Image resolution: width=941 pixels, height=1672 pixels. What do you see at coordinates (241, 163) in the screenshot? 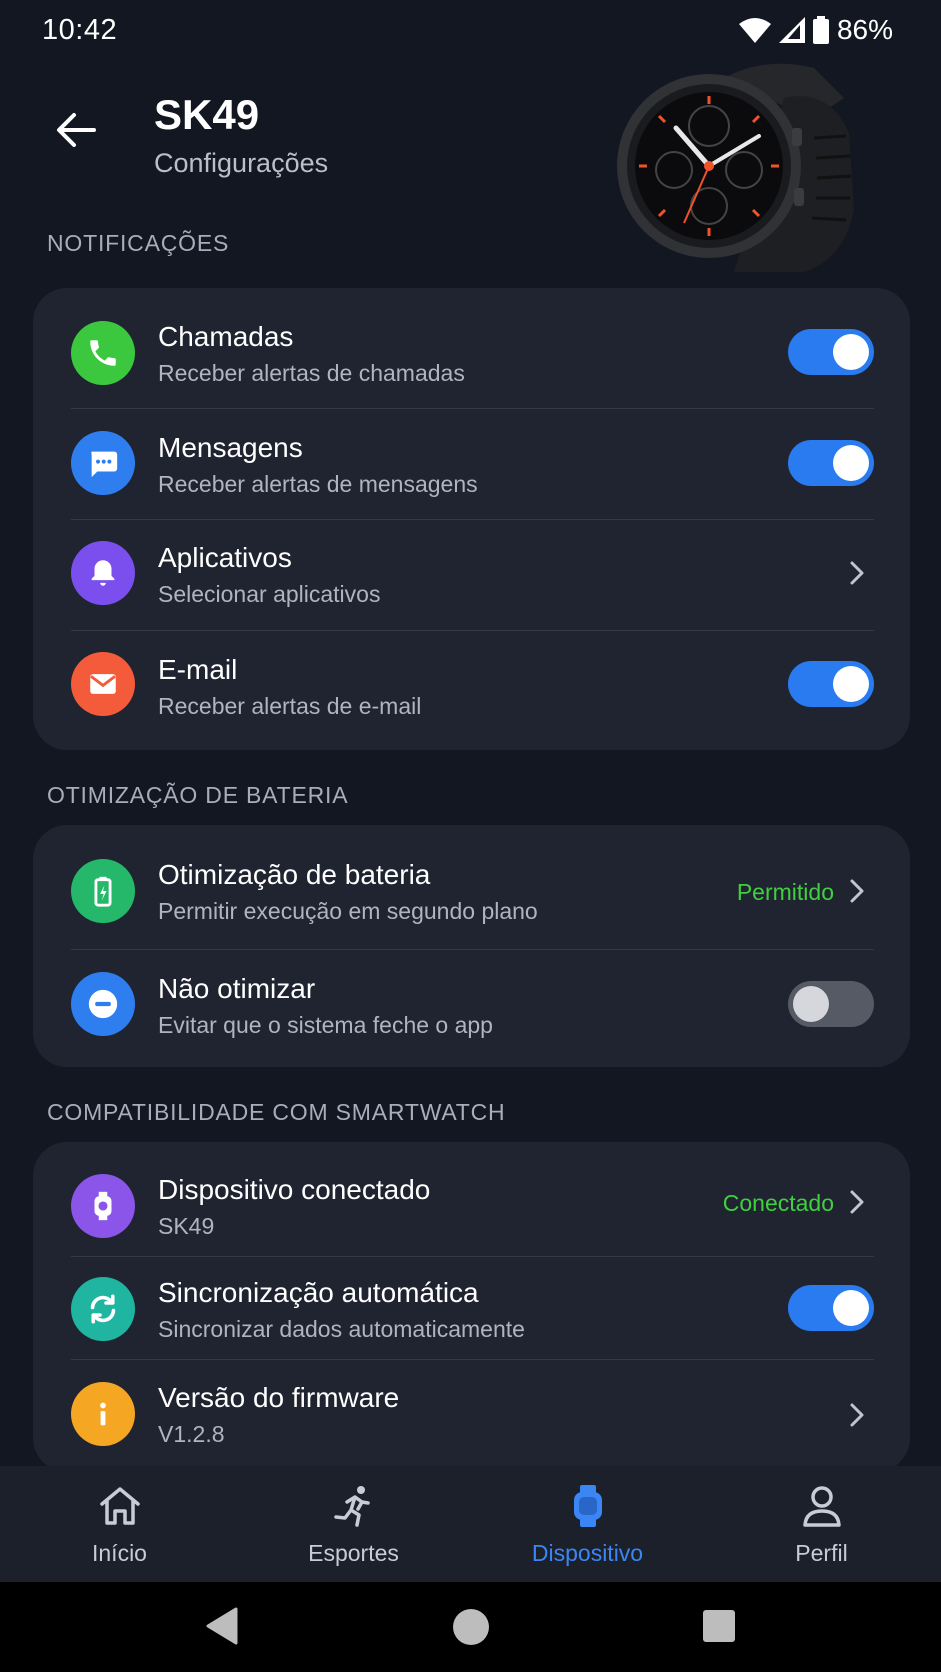
I see `page-subtitle: Configurações` at bounding box center [241, 163].